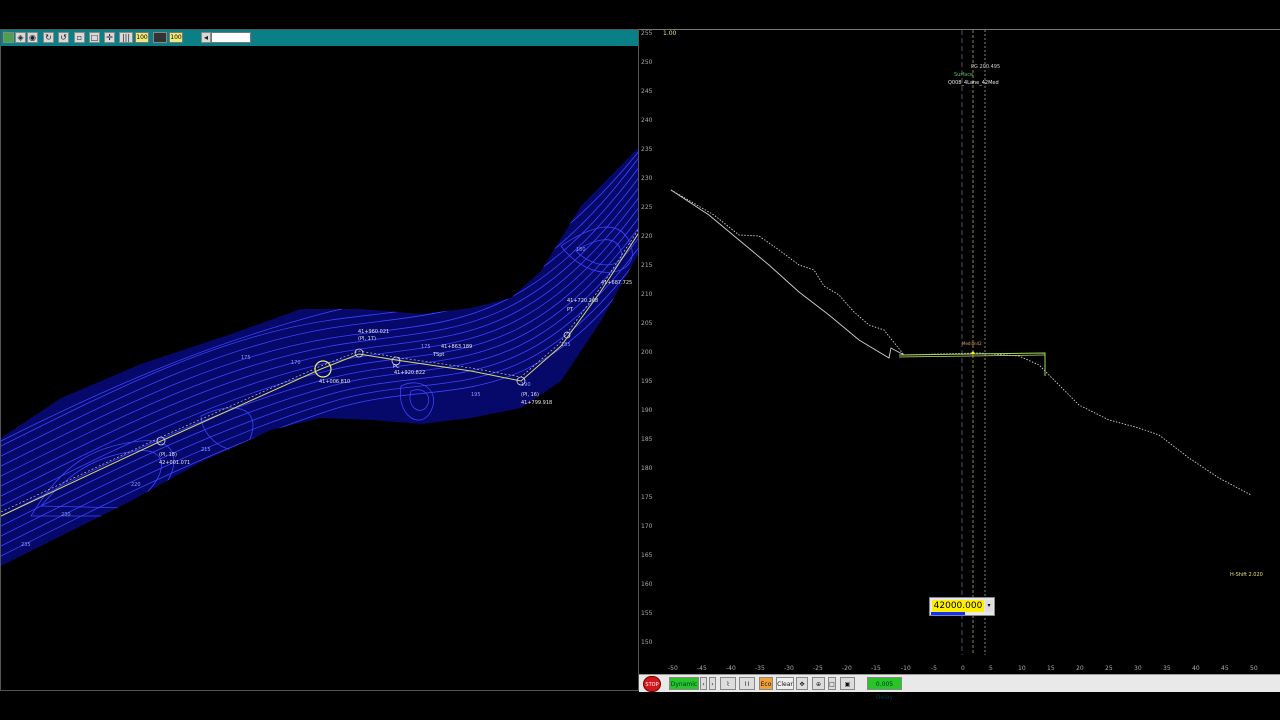 The height and width of the screenshot is (720, 1280). Describe the element at coordinates (684, 683) in the screenshot. I see `dynamic-button: Dynamic` at that location.